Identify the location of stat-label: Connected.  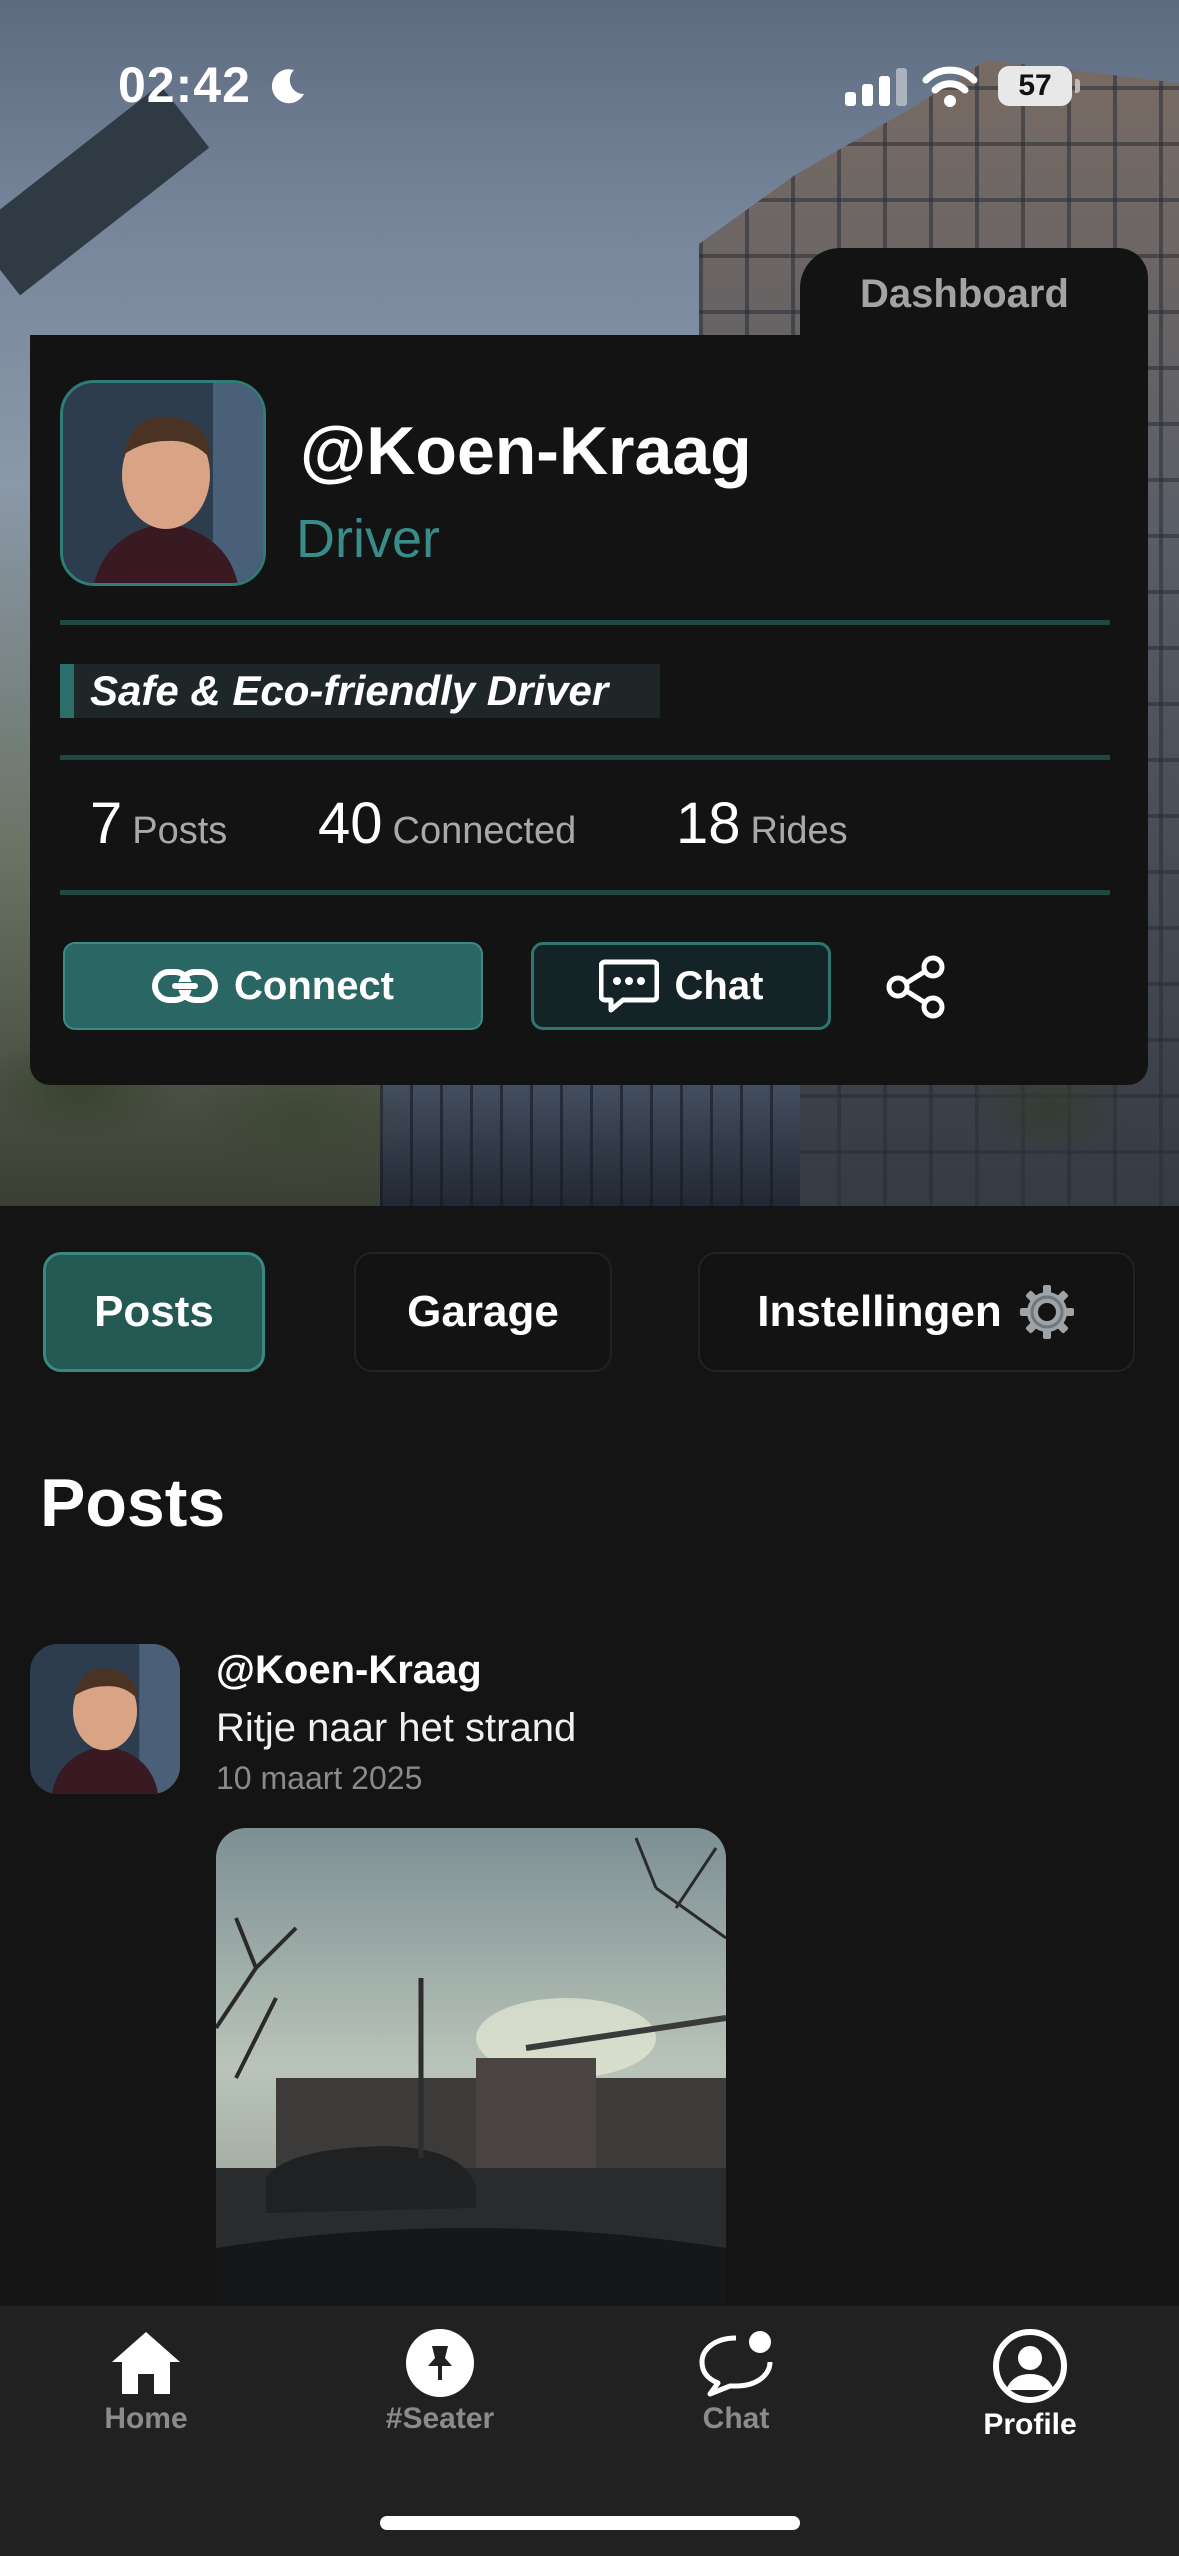
(484, 831).